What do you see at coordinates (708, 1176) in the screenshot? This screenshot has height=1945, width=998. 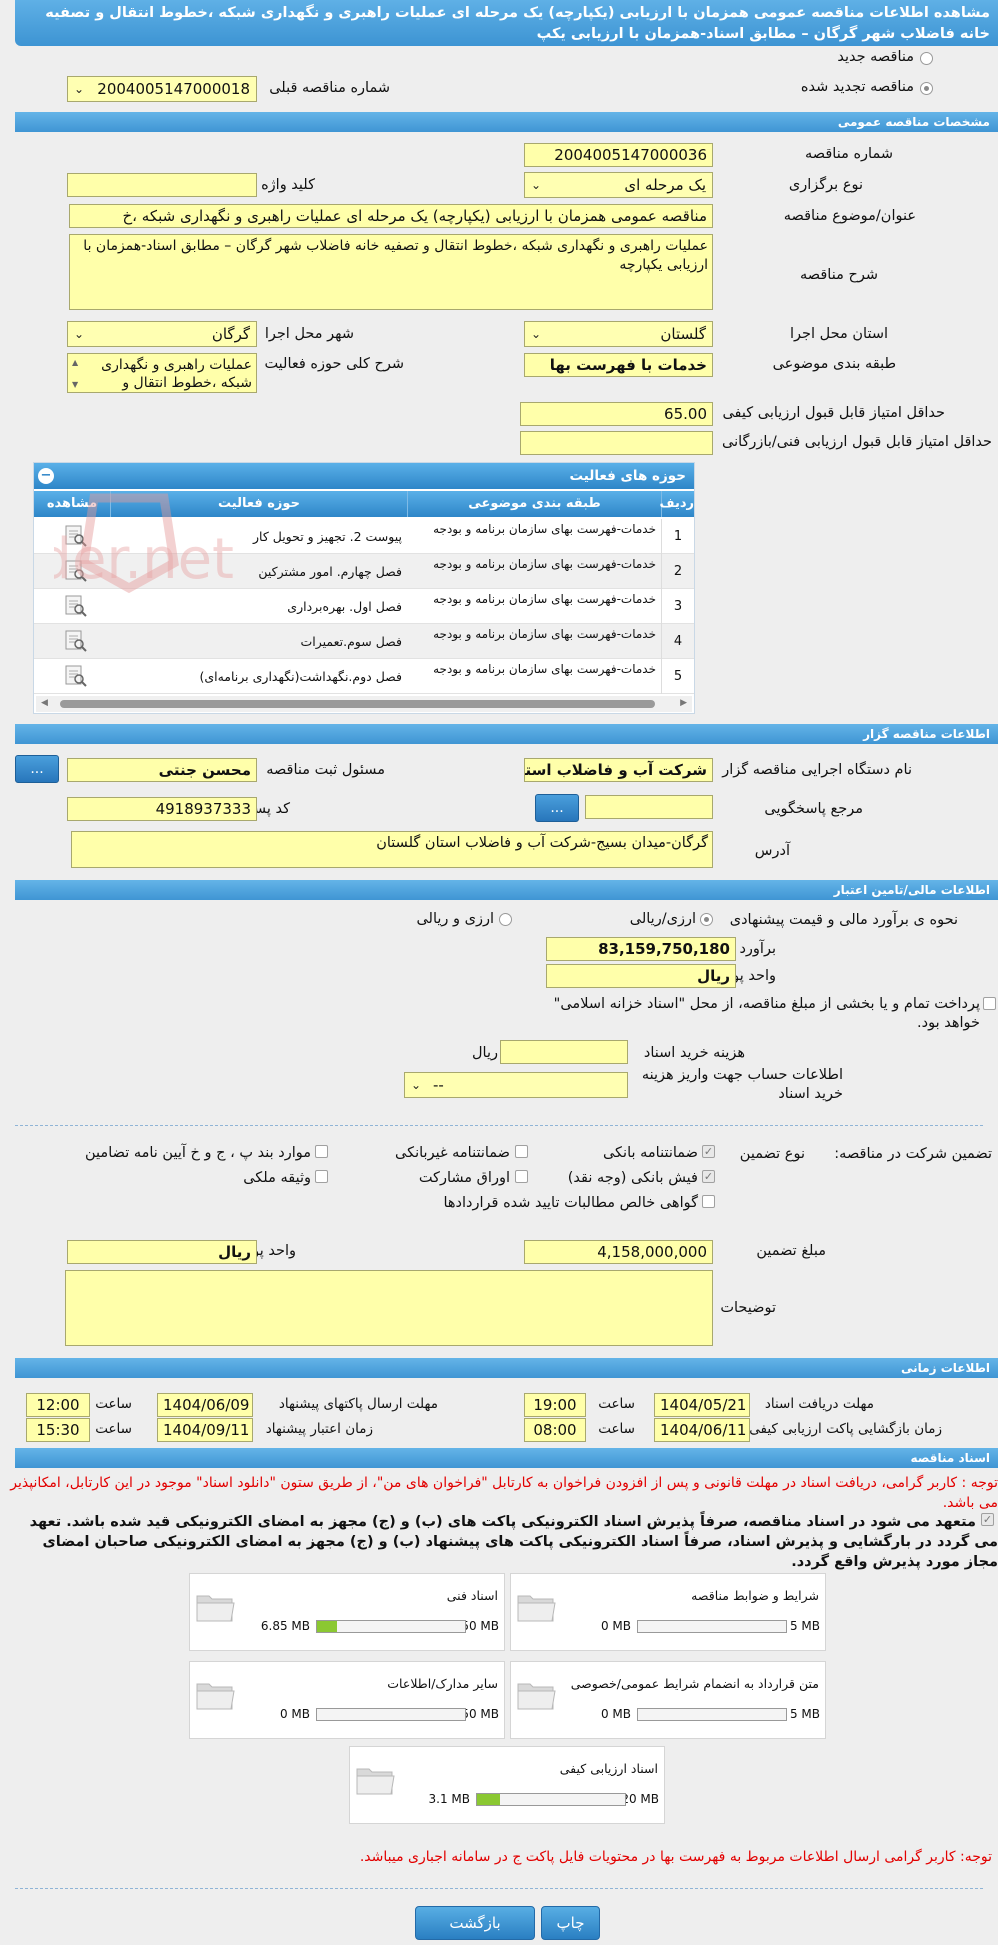 I see `cash-slip-checkbox: ✓` at bounding box center [708, 1176].